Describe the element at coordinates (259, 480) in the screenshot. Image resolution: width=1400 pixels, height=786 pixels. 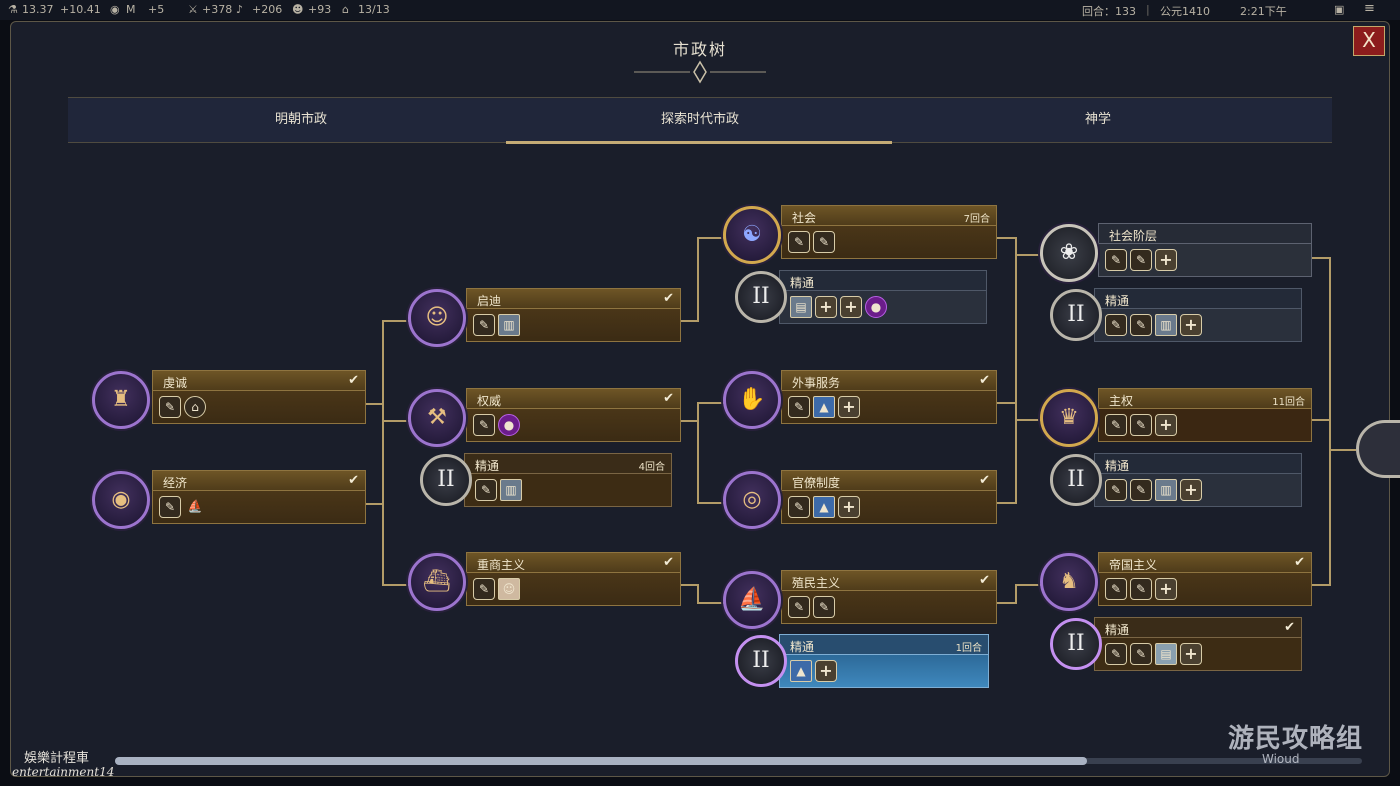
I see `node-header: 经济 ✔` at that location.